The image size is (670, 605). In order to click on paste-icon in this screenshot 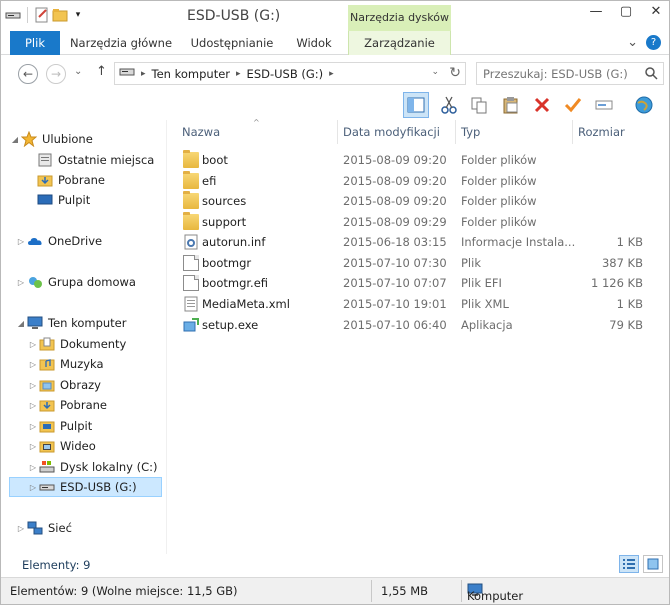, I will do `click(511, 105)`.